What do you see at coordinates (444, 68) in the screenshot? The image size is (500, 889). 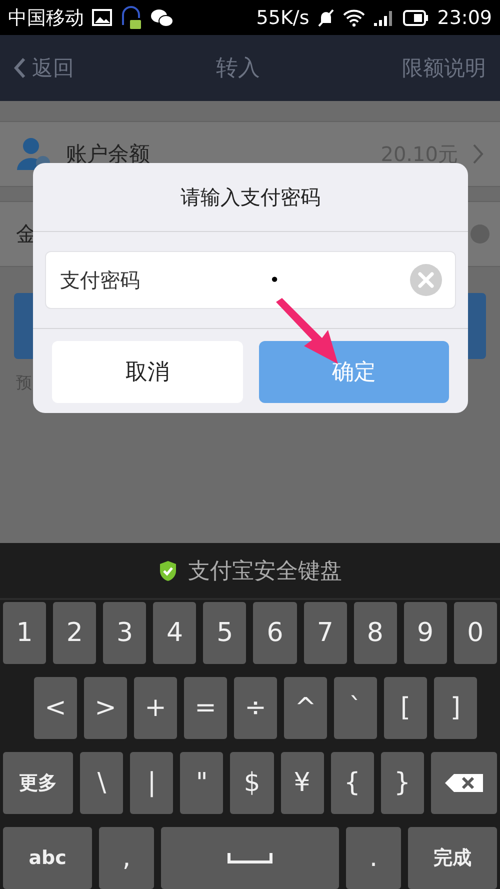 I see `limit-info-link: 限额说明` at bounding box center [444, 68].